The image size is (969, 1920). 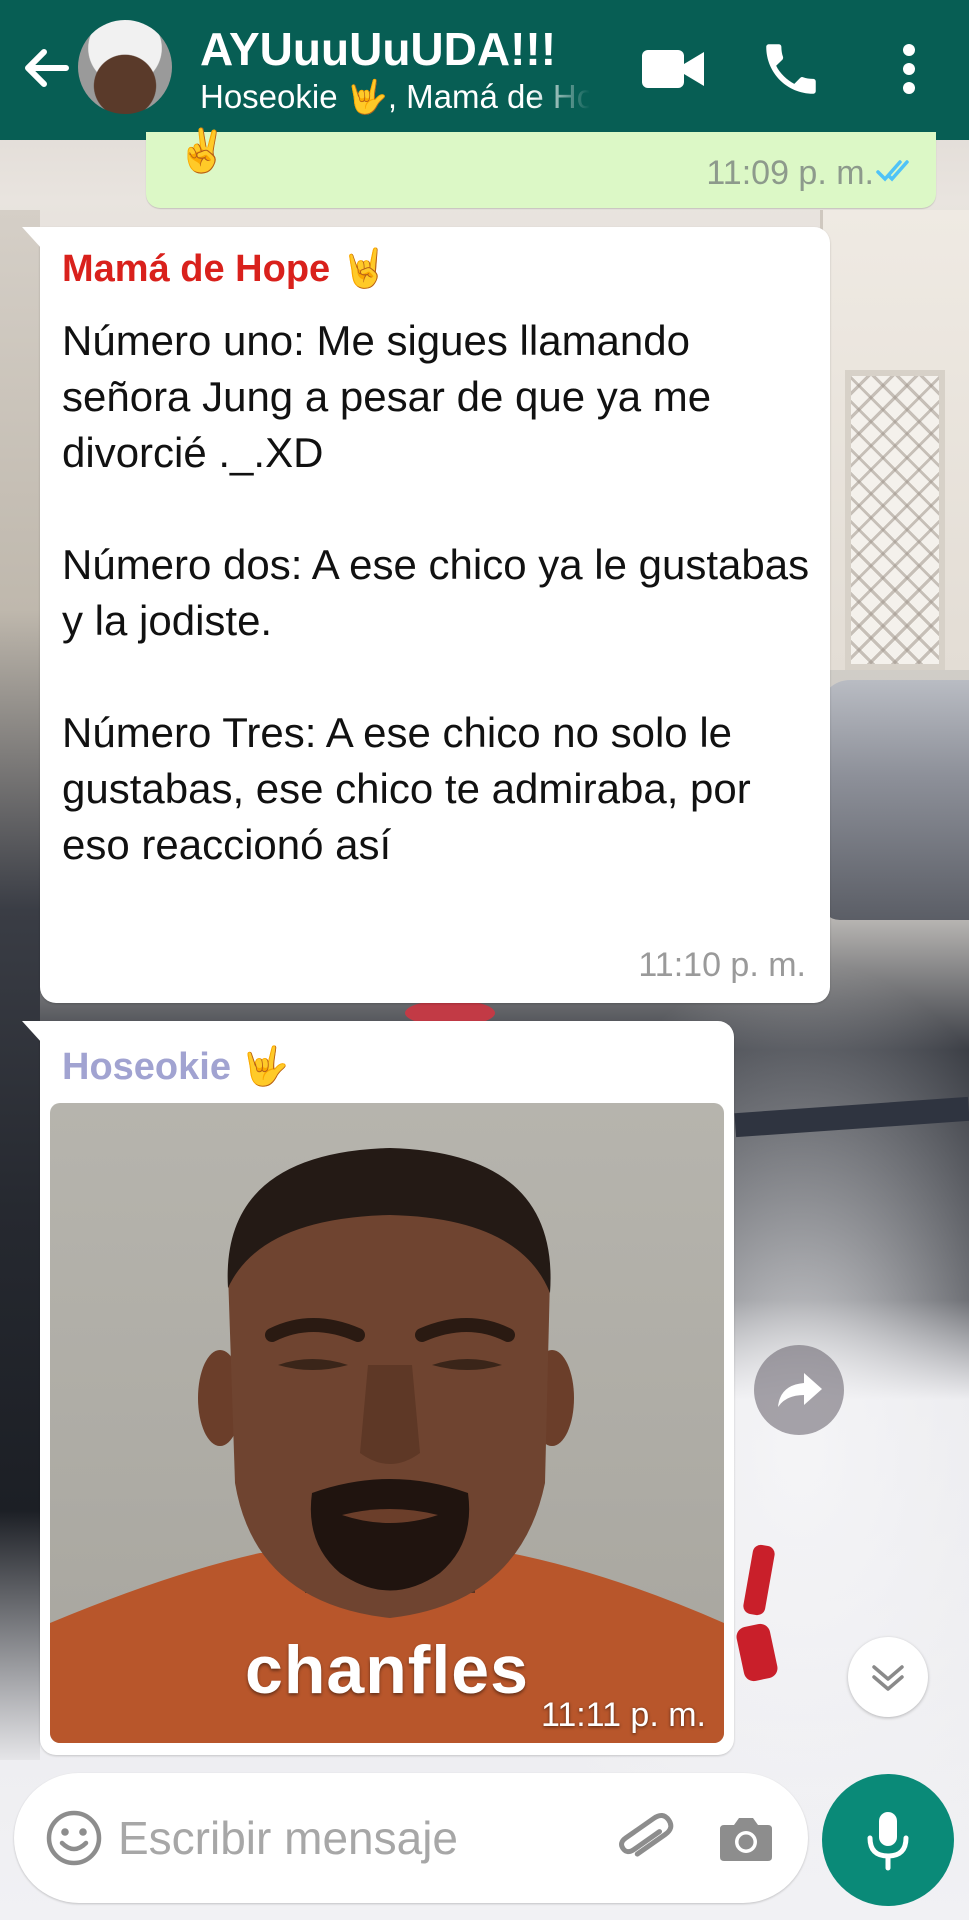 I want to click on more-options-button, so click(x=909, y=69).